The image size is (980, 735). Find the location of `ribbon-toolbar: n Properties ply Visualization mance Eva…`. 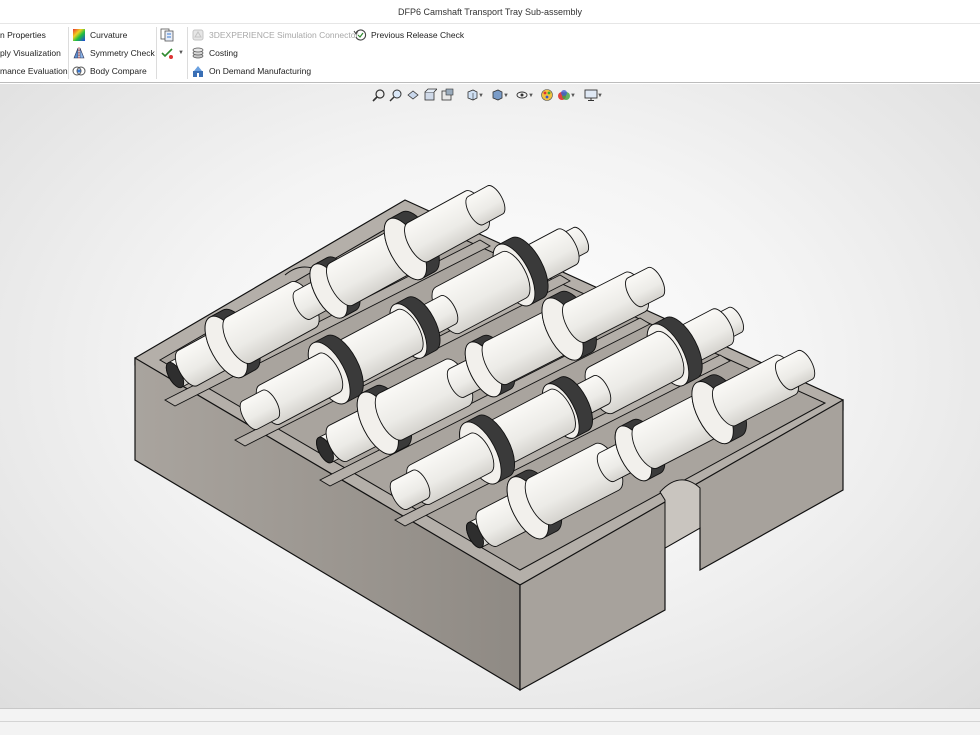

ribbon-toolbar: n Properties ply Visualization mance Eva… is located at coordinates (490, 53).